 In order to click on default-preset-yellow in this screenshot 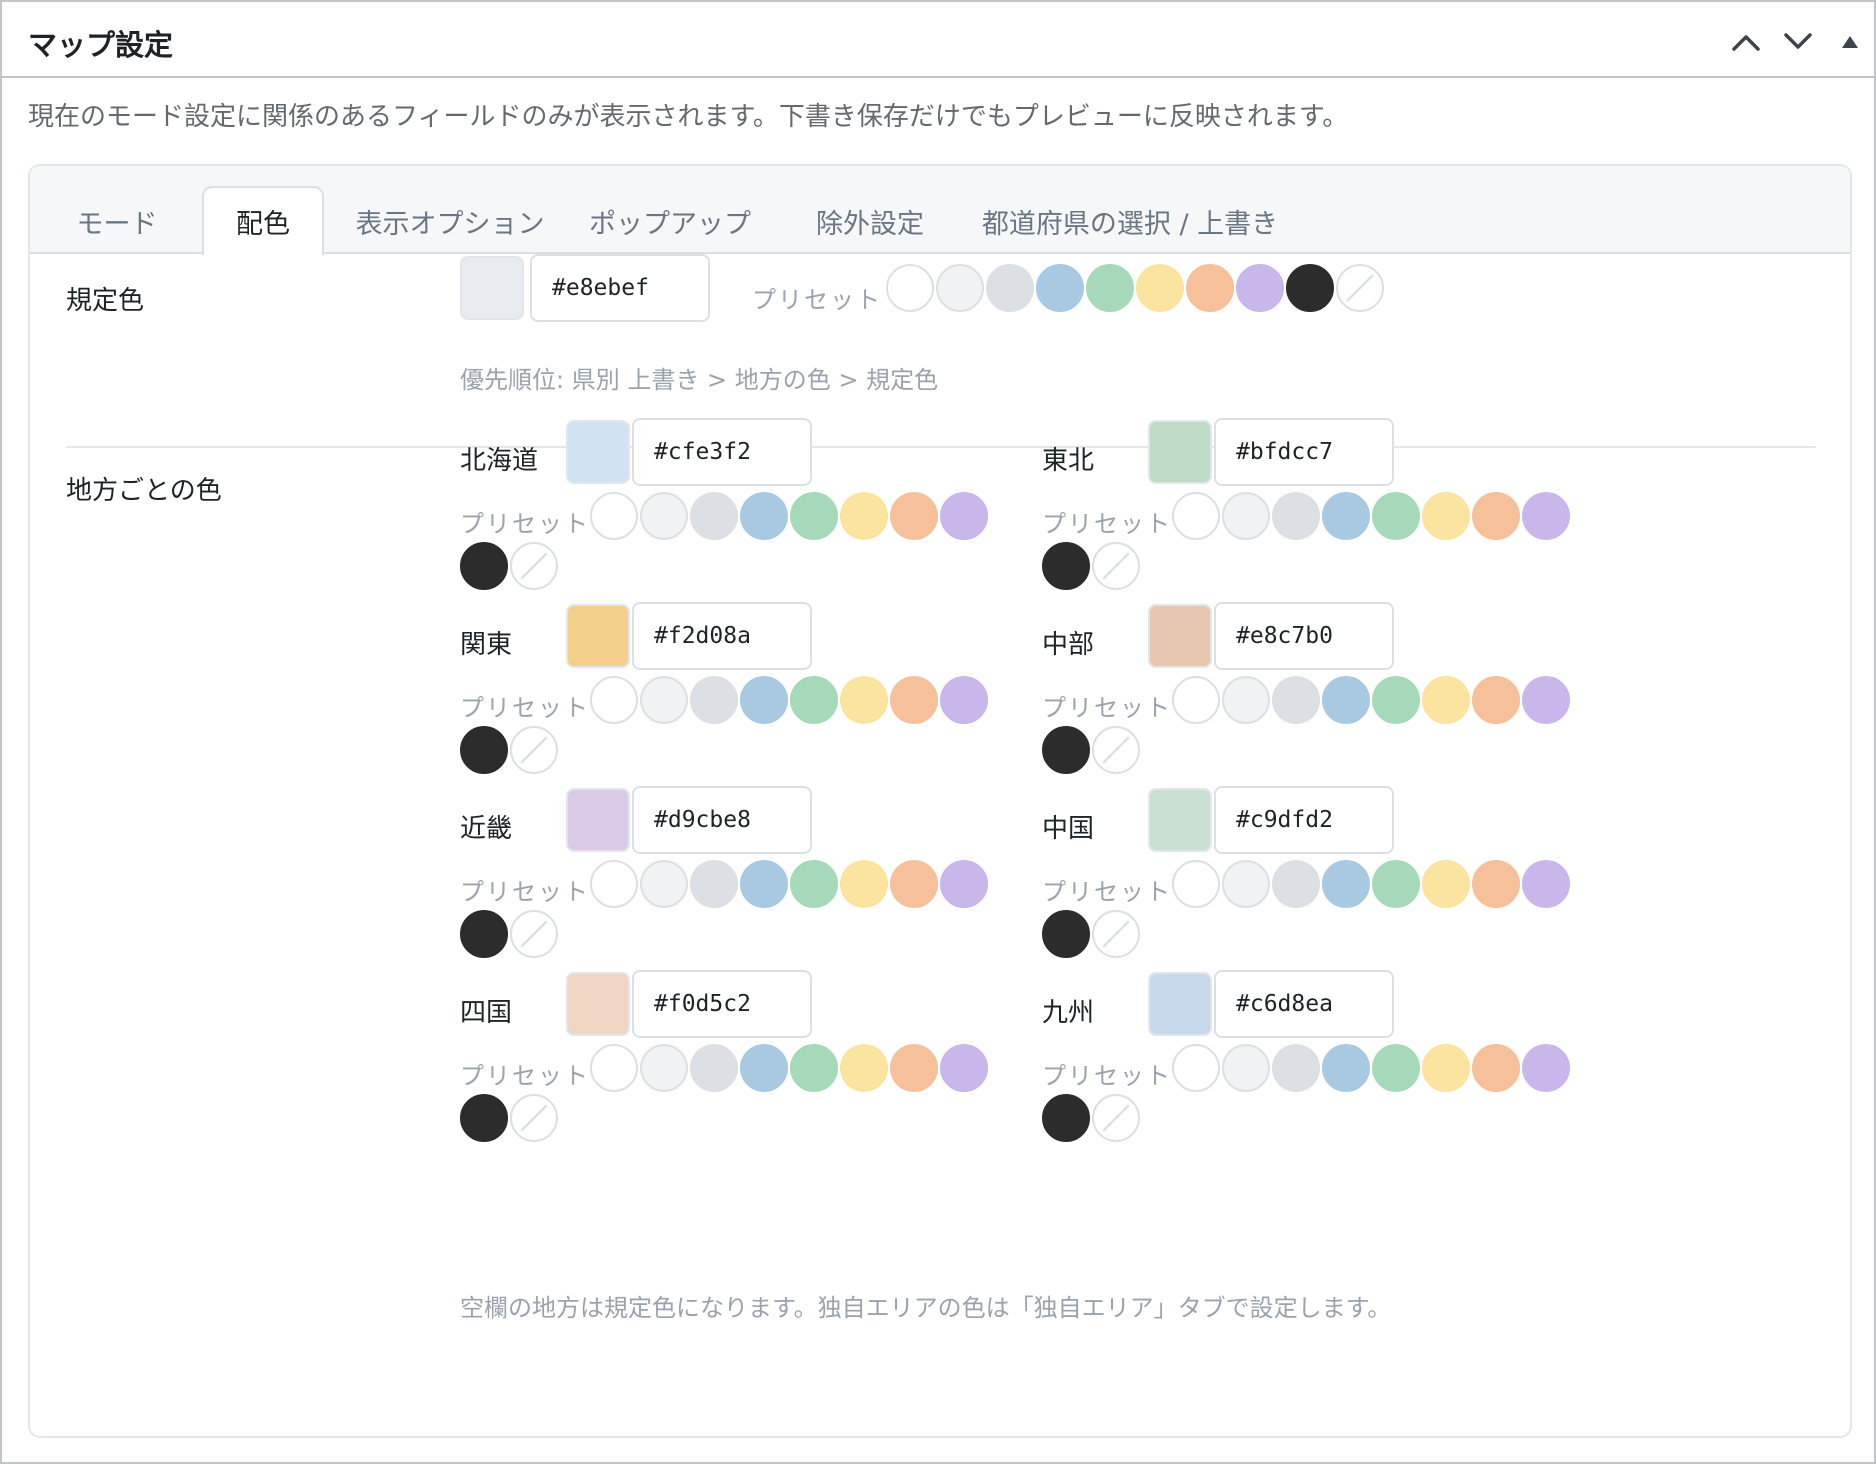, I will do `click(1160, 288)`.